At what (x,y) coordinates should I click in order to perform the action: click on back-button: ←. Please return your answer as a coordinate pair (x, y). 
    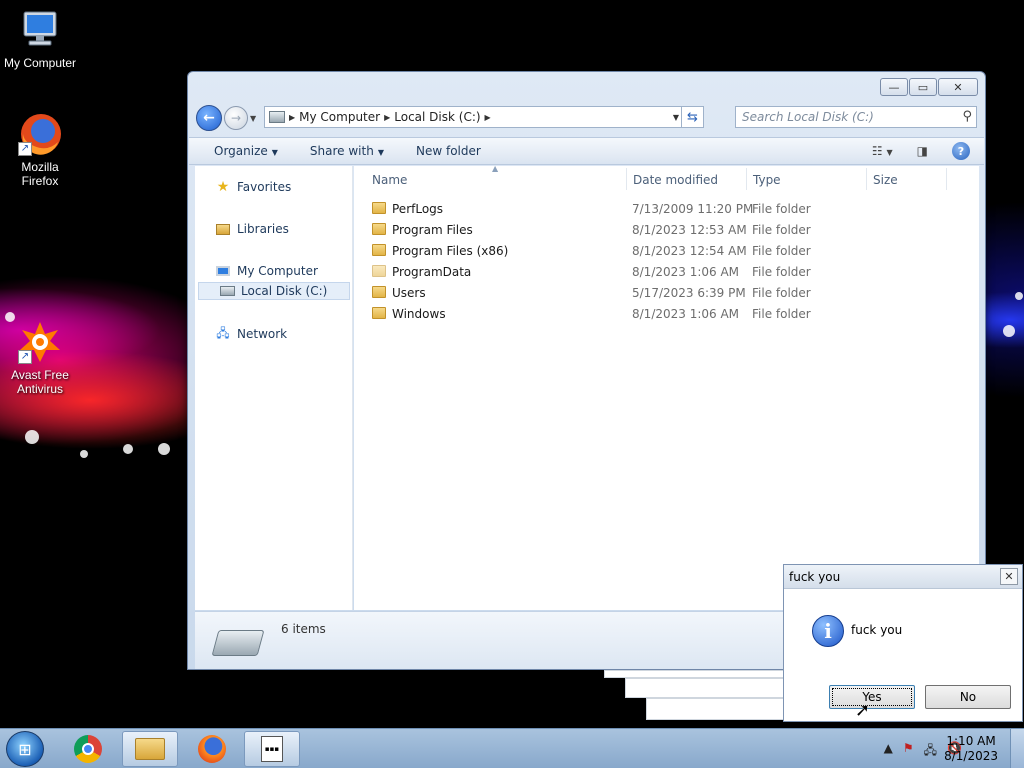
    Looking at the image, I should click on (209, 118).